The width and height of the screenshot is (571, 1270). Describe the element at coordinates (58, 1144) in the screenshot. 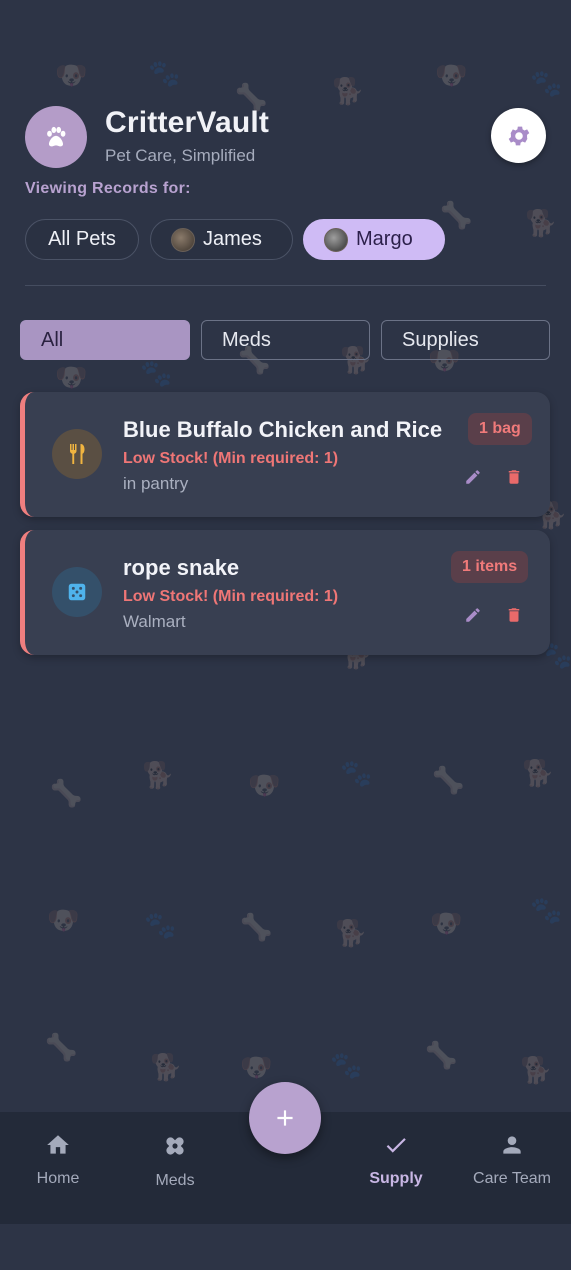

I see `home-icon` at that location.